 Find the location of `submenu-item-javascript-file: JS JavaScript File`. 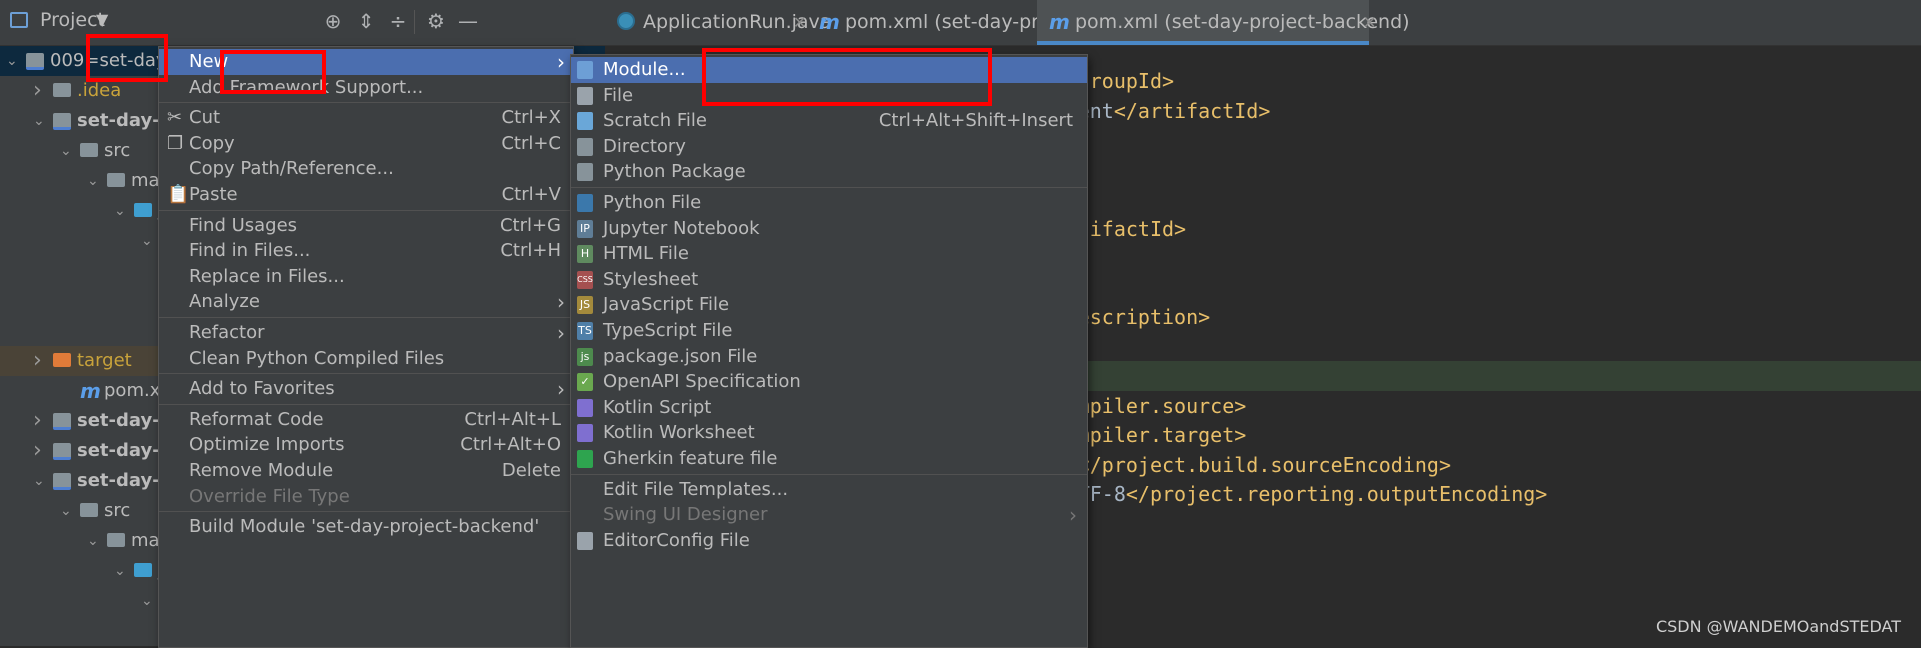

submenu-item-javascript-file: JS JavaScript File is located at coordinates (829, 305).